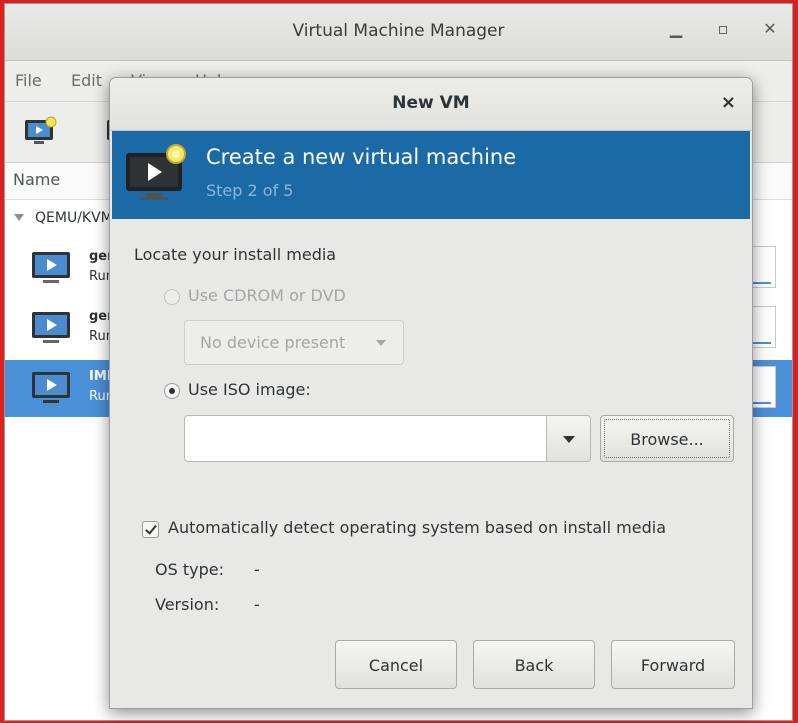  I want to click on iso-radio, so click(172, 391).